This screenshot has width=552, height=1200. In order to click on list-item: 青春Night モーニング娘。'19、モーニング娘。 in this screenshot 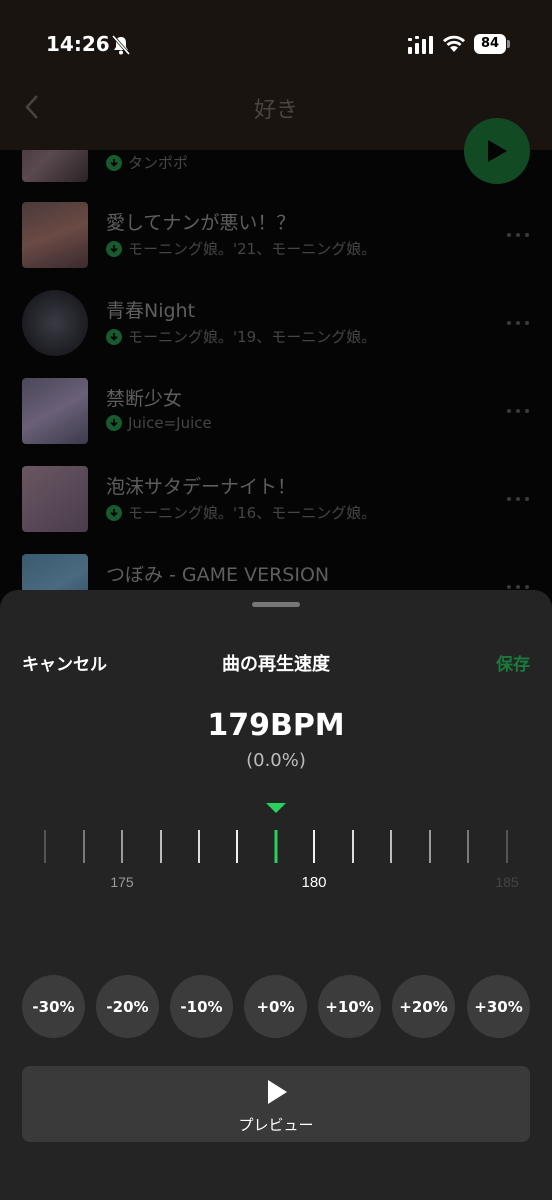, I will do `click(276, 334)`.